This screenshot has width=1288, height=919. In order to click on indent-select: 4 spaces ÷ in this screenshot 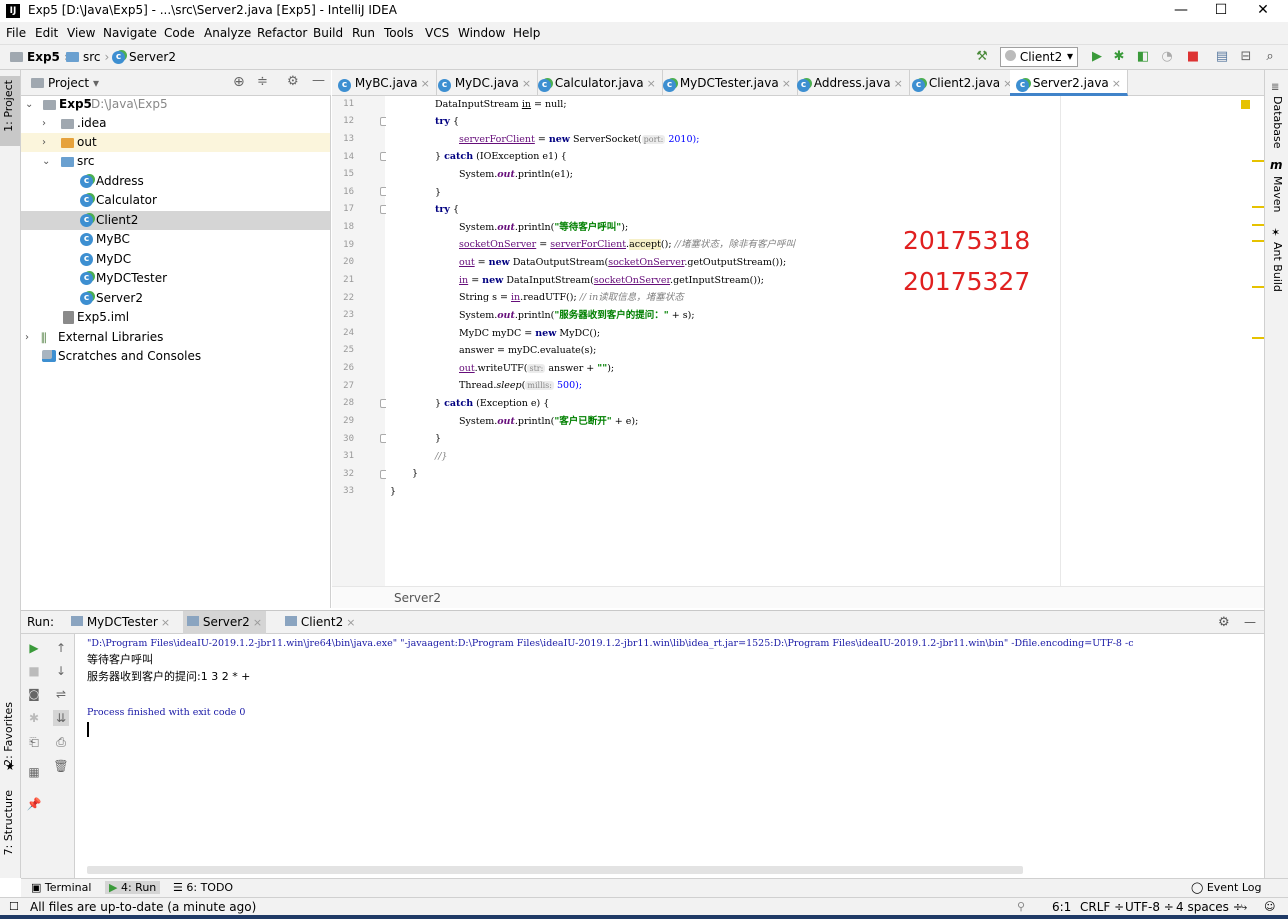, I will do `click(1209, 907)`.